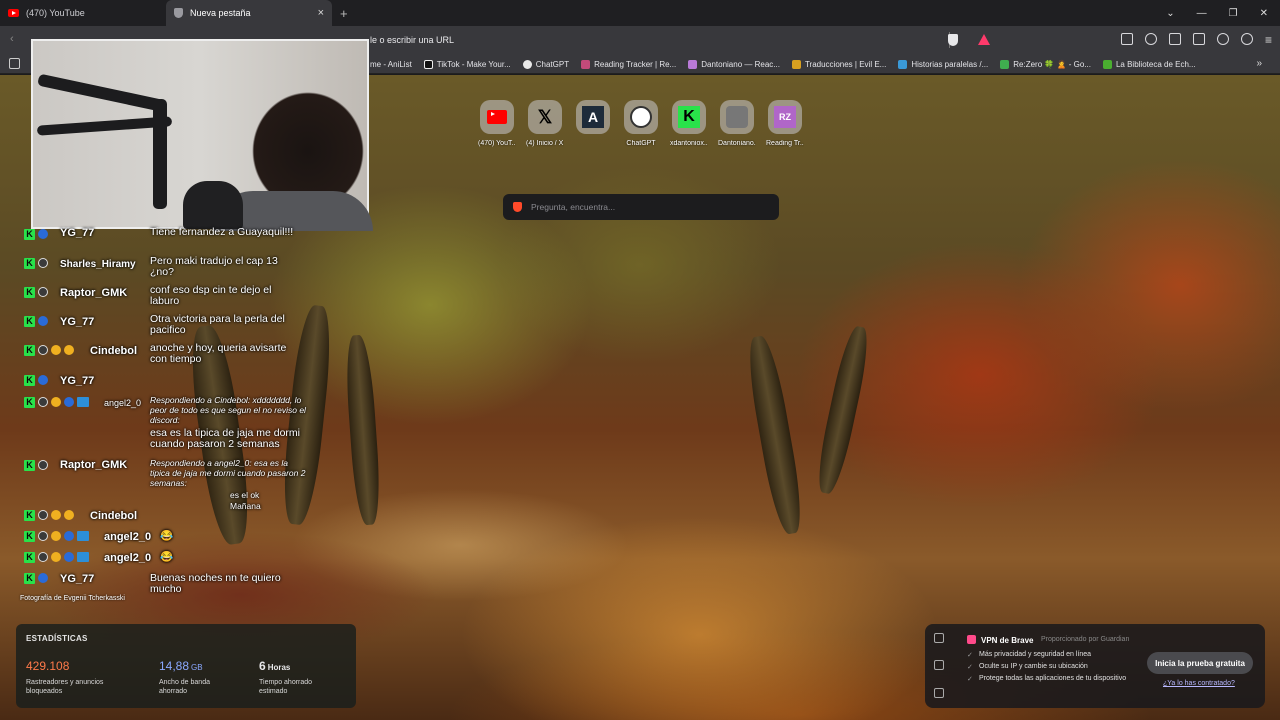 This screenshot has width=1280, height=720. Describe the element at coordinates (1199, 683) in the screenshot. I see `vpn-already-purchased-link: ¿Ya lo has contratado?` at that location.